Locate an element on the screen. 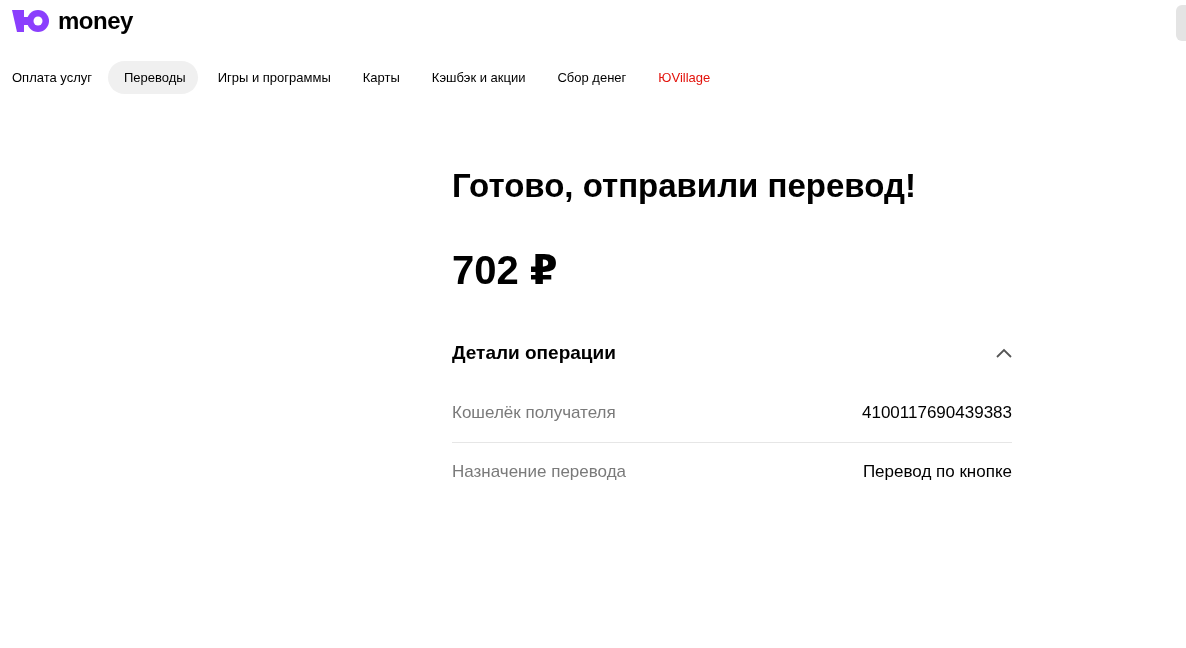  detail-label: Кошелёк получателя is located at coordinates (534, 413).